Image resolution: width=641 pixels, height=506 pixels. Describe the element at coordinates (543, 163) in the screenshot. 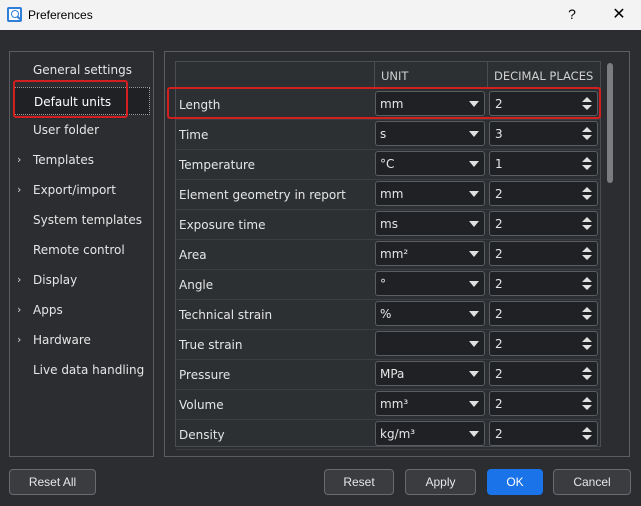

I see `decimal-places-spinbox: 1` at that location.